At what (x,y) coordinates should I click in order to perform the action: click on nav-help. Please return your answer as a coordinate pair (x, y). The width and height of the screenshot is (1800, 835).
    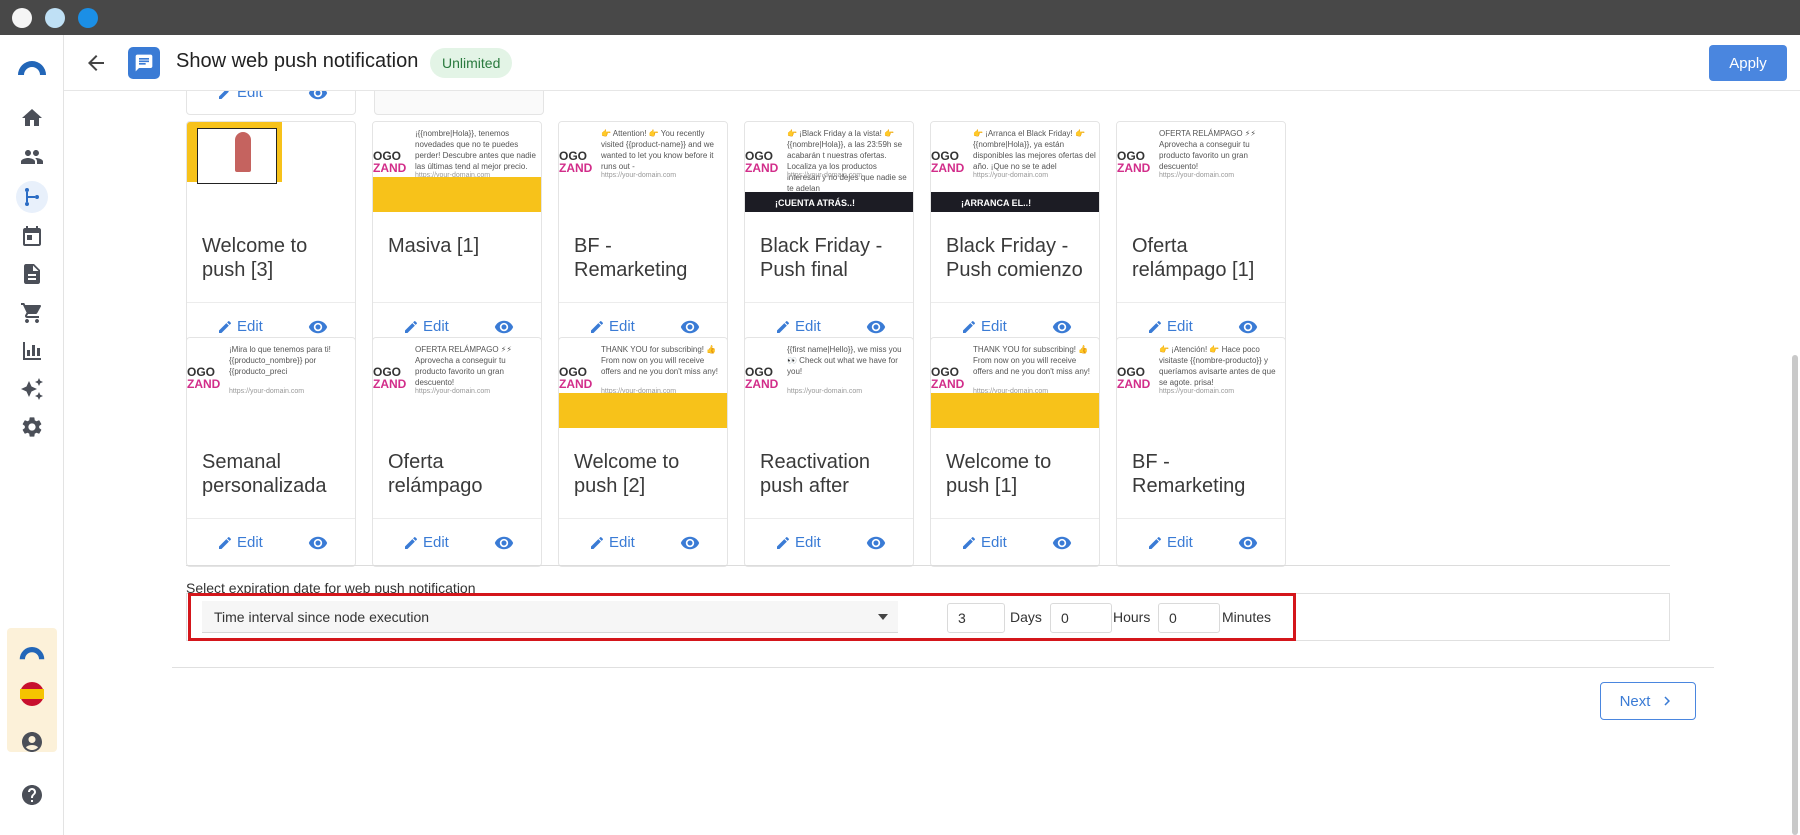
    Looking at the image, I should click on (32, 795).